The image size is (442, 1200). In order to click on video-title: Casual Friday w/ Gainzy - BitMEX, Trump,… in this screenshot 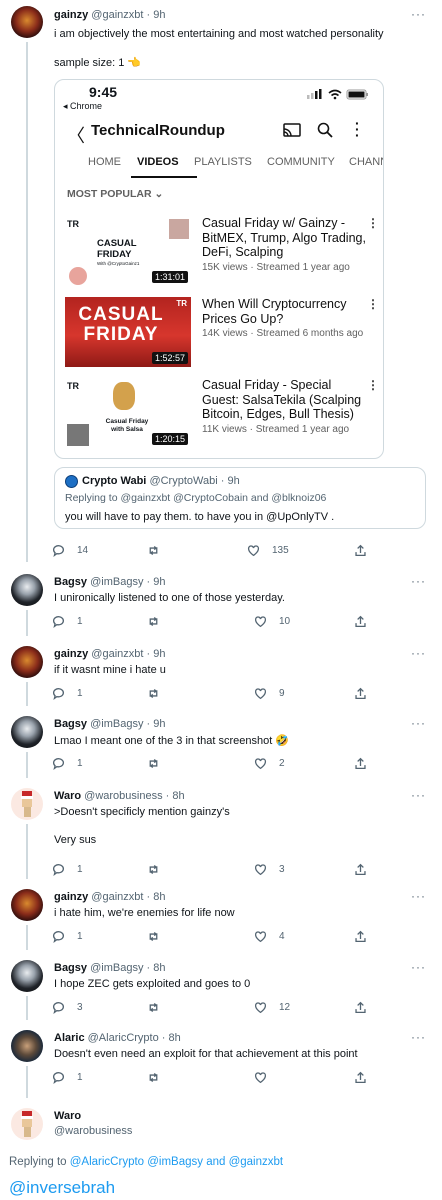, I will do `click(286, 238)`.